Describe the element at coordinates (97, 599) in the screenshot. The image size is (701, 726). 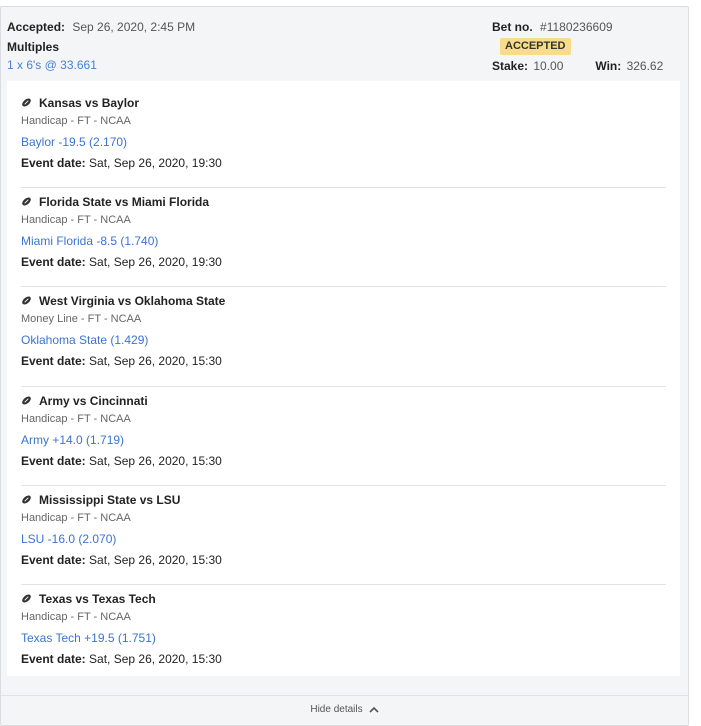
I see `leg-match: Texas vs Texas Tech` at that location.